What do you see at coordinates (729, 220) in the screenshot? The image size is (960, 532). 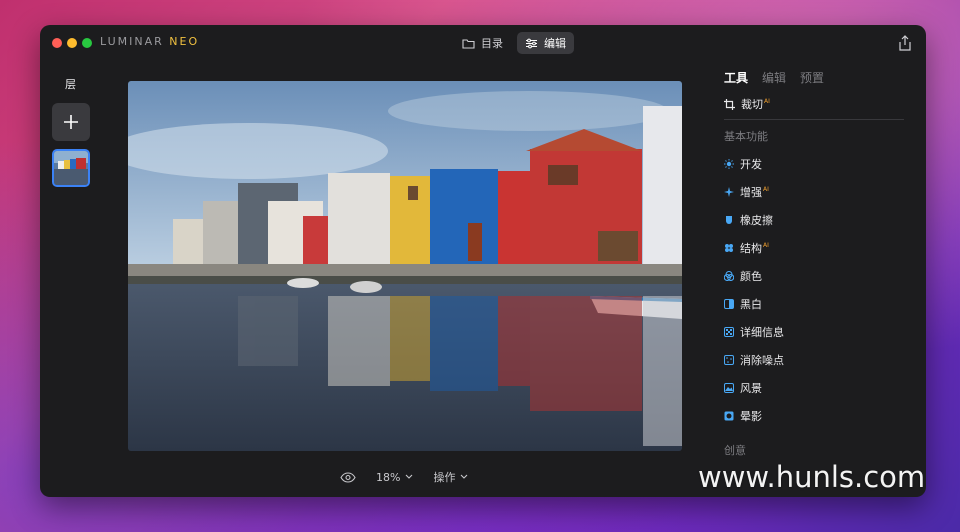 I see `eraser-icon` at bounding box center [729, 220].